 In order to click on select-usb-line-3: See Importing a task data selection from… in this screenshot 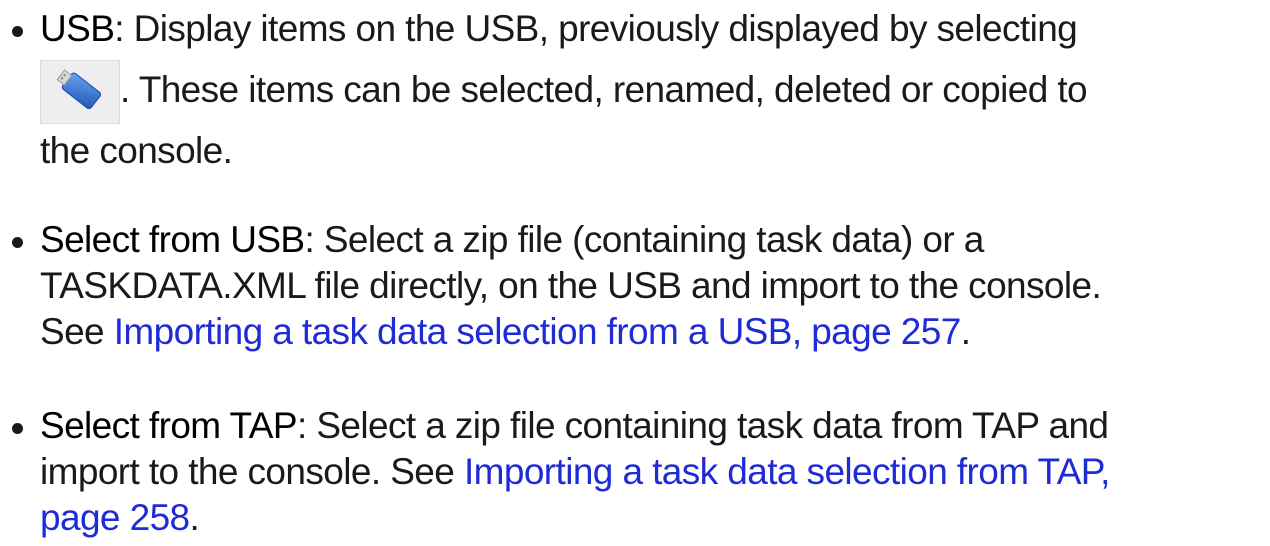, I will do `click(630, 332)`.